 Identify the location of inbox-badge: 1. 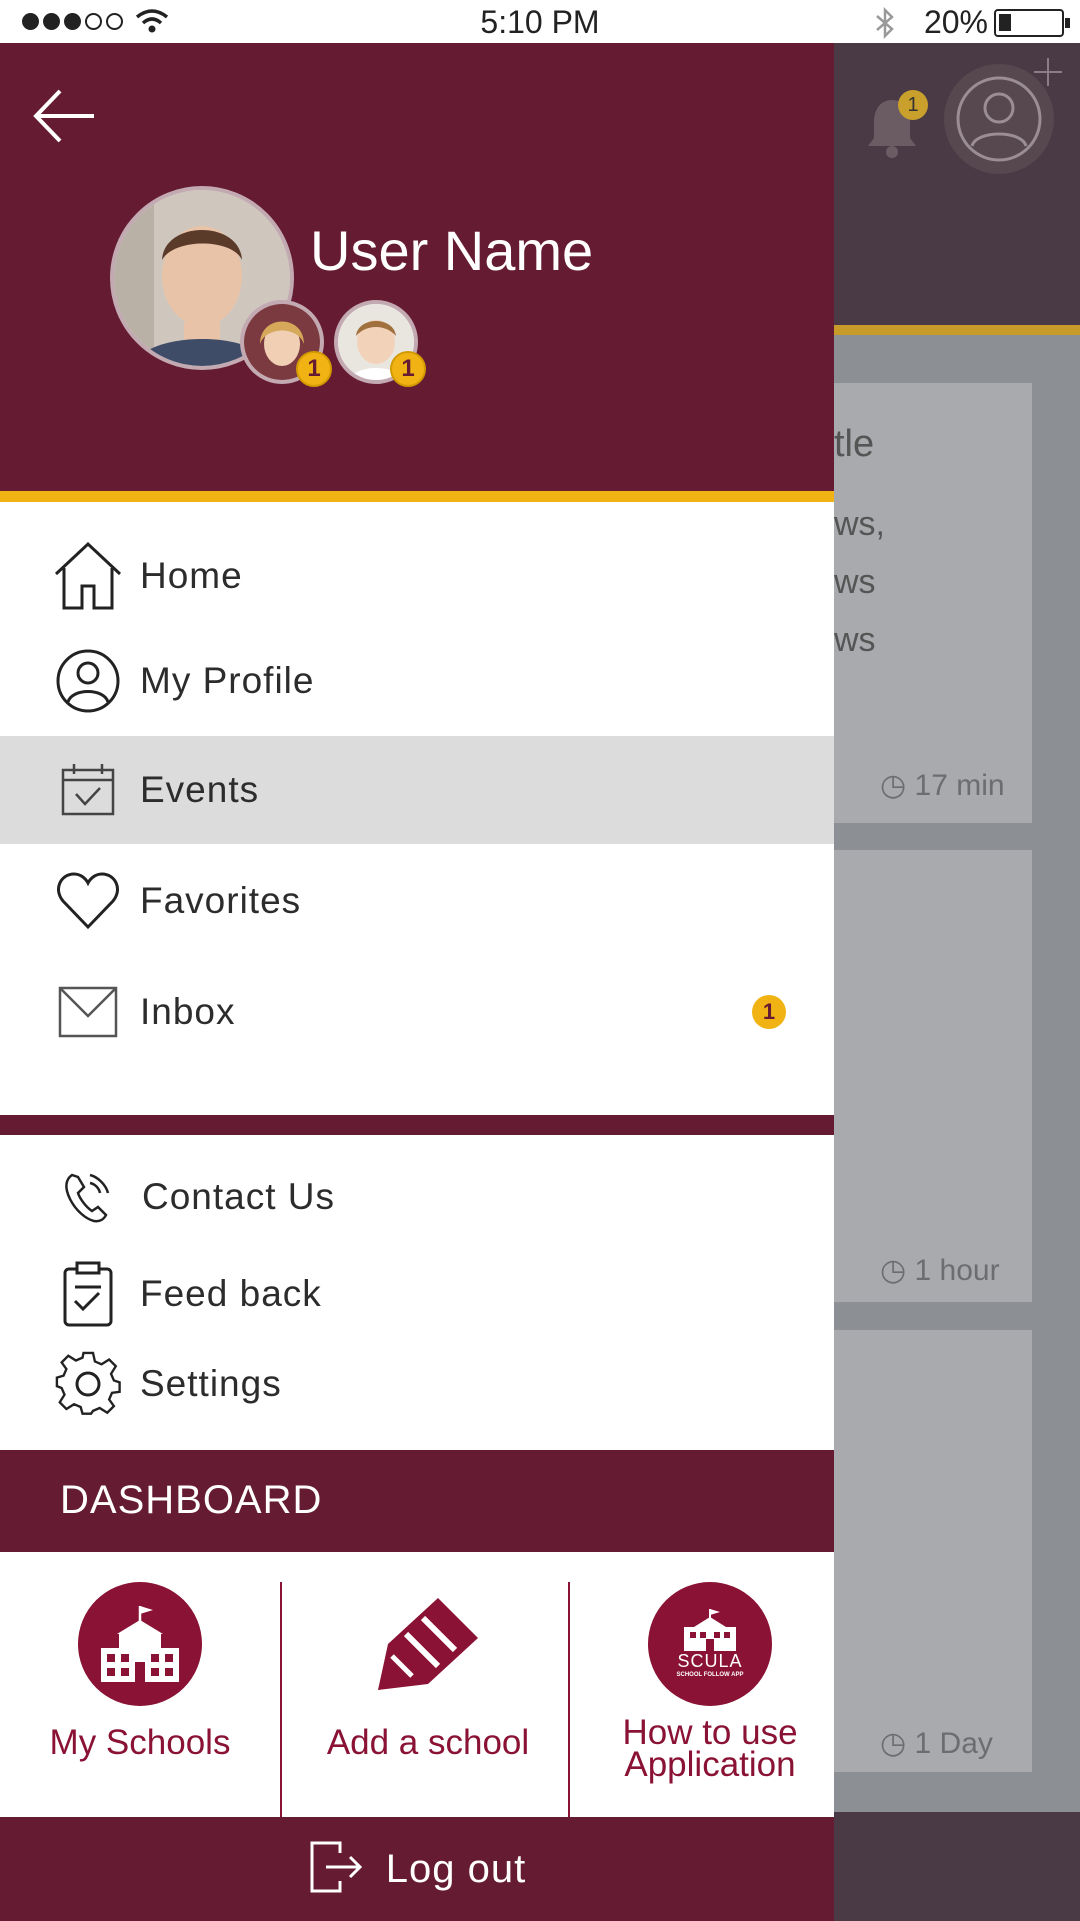
(769, 1012).